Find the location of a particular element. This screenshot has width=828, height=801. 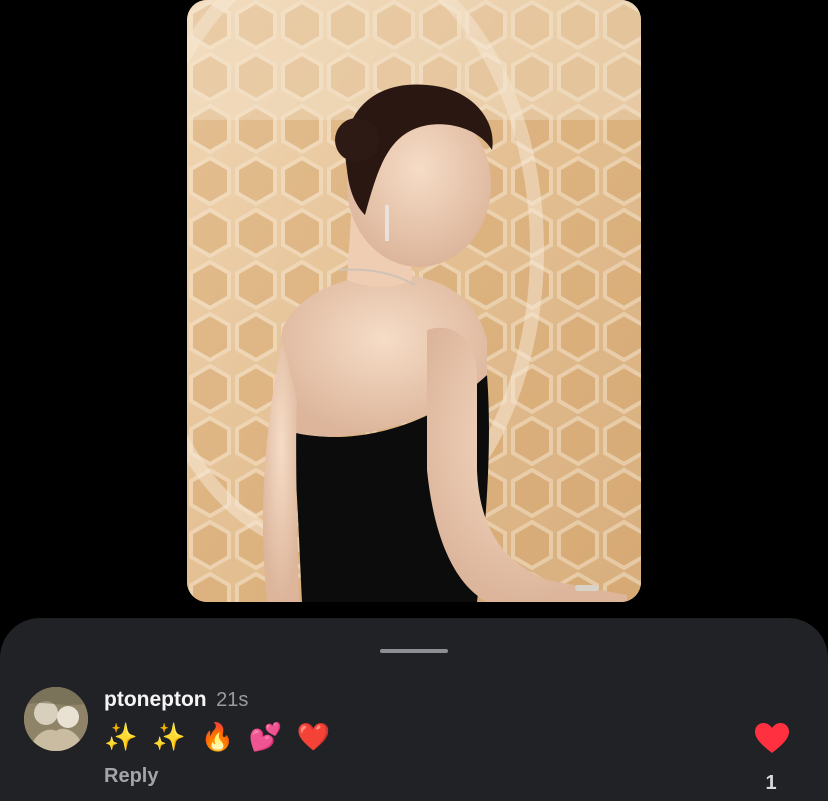

comment-timestamp: 21s is located at coordinates (232, 700).